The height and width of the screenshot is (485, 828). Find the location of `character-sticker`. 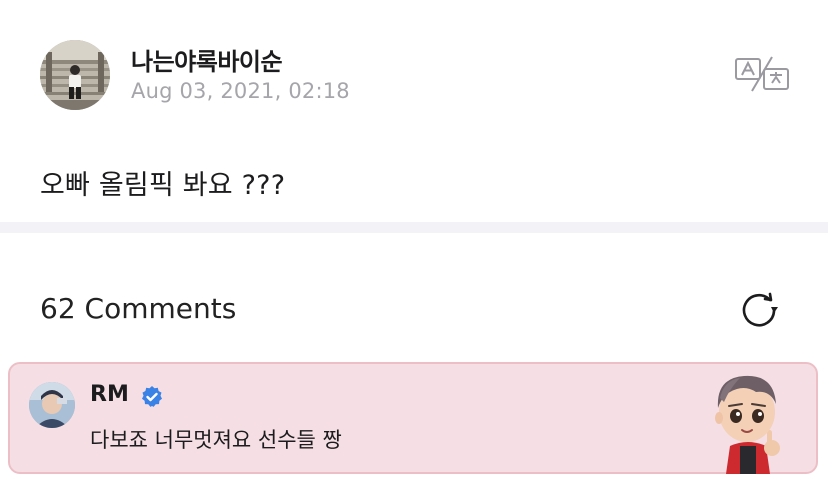

character-sticker is located at coordinates (749, 421).